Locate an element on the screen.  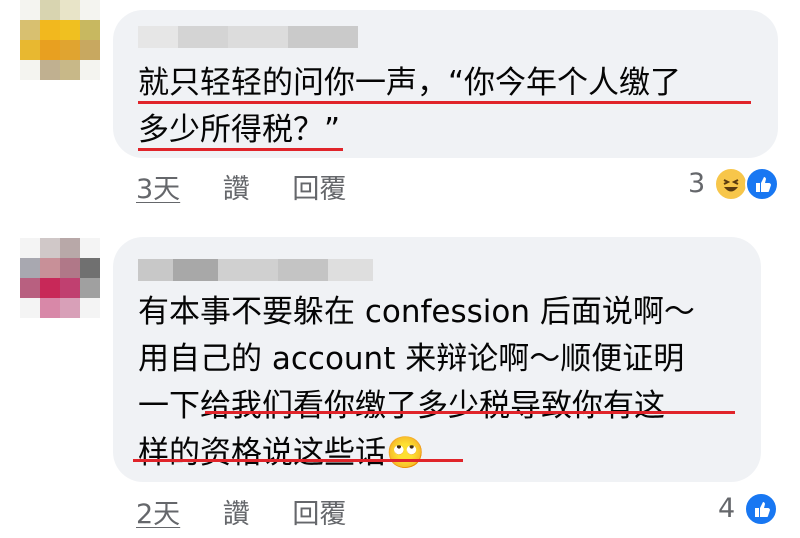
comment-text: 就只轻轻的问你一声，“你今年个人缴了 多少所得税？” is located at coordinates (409, 107).